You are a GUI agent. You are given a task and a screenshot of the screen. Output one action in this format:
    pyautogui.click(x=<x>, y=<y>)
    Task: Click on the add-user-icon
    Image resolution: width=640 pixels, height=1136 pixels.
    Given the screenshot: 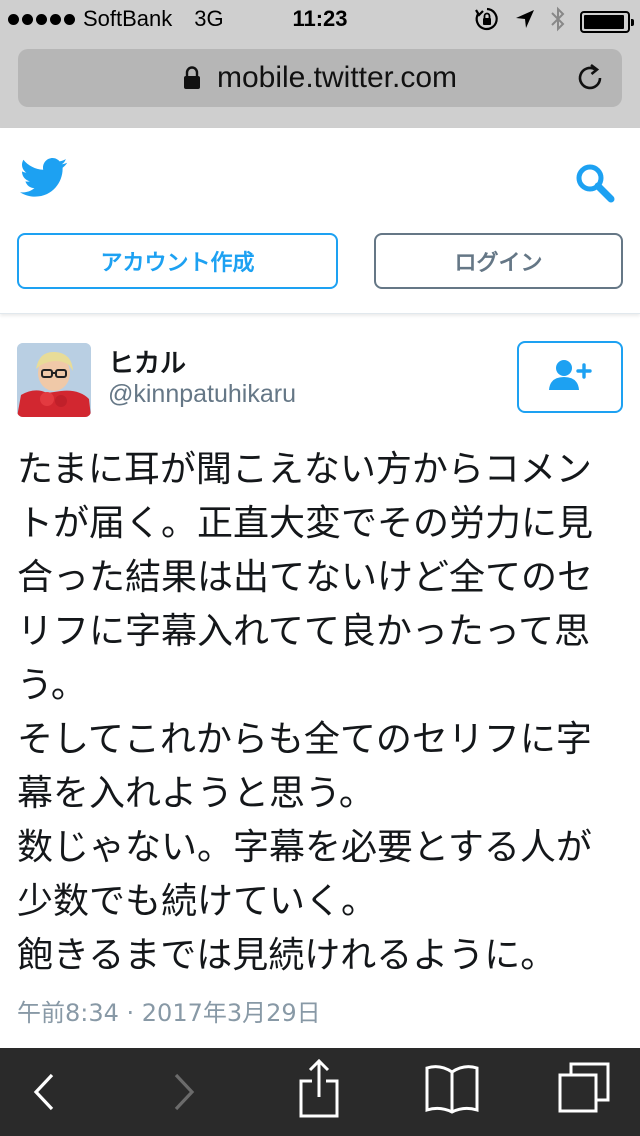 What is the action you would take?
    pyautogui.click(x=570, y=377)
    